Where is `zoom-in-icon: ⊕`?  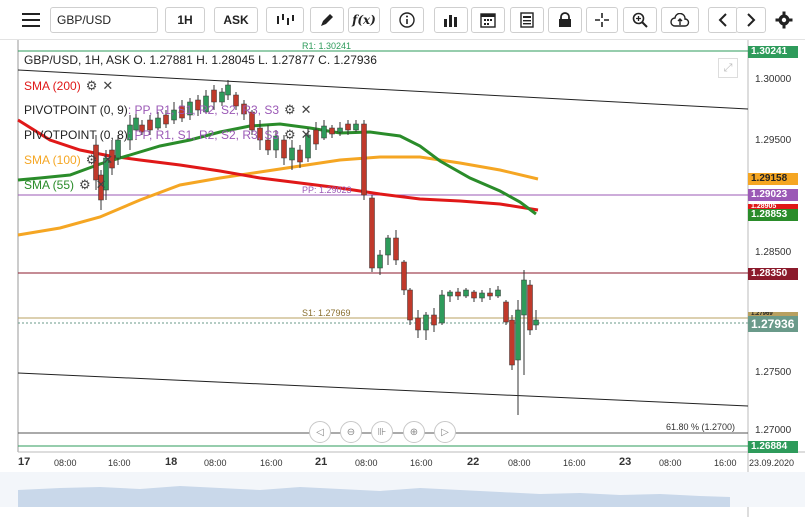
zoom-in-icon: ⊕ is located at coordinates (414, 432).